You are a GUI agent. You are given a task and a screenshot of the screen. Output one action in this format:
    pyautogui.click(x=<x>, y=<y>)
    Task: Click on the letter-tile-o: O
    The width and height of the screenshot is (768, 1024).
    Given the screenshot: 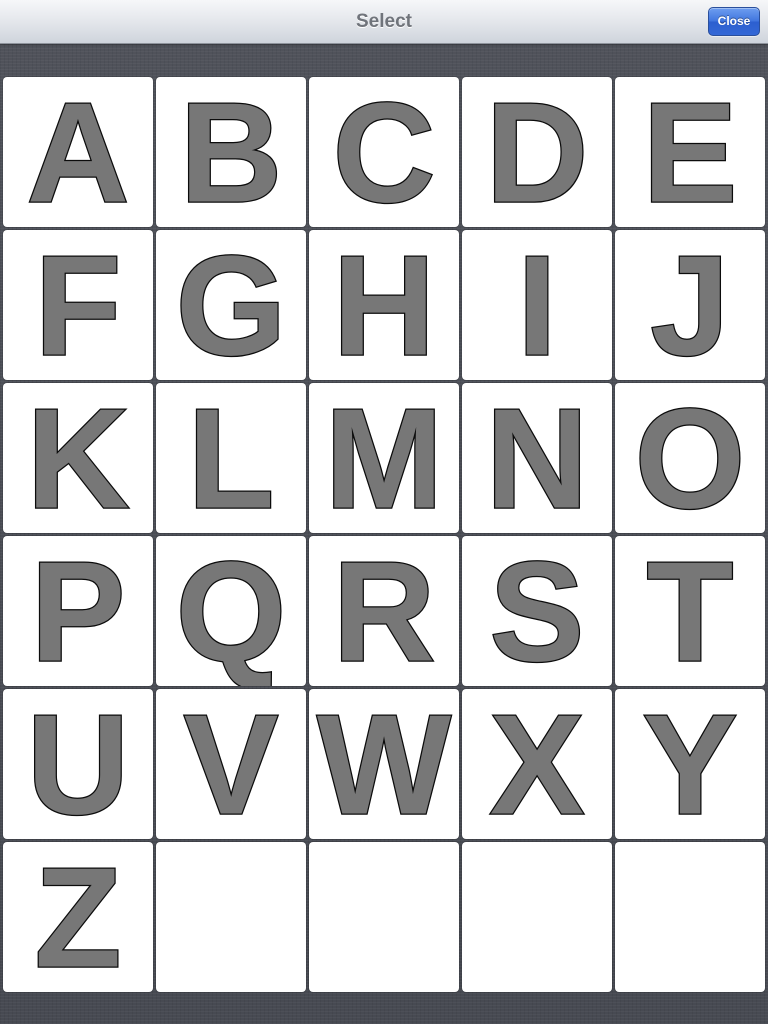 What is the action you would take?
    pyautogui.click(x=690, y=458)
    